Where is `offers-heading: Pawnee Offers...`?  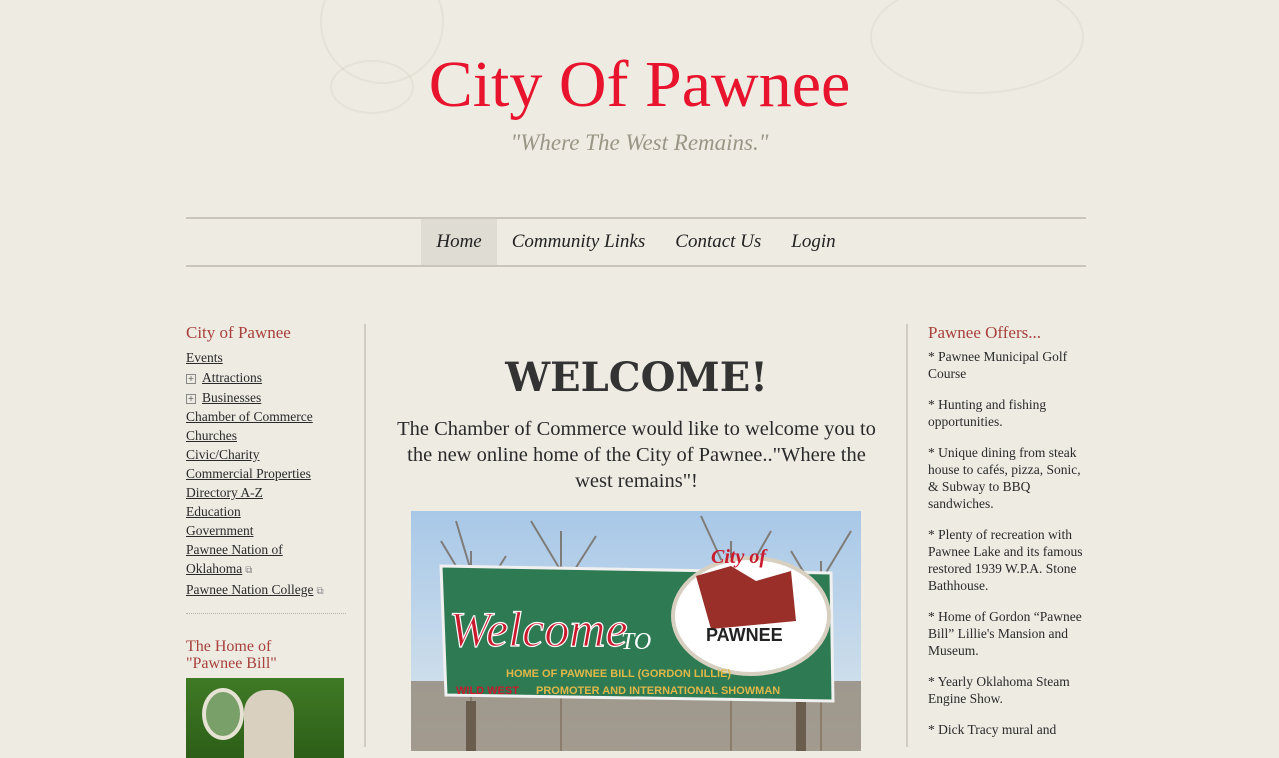
offers-heading: Pawnee Offers... is located at coordinates (984, 332).